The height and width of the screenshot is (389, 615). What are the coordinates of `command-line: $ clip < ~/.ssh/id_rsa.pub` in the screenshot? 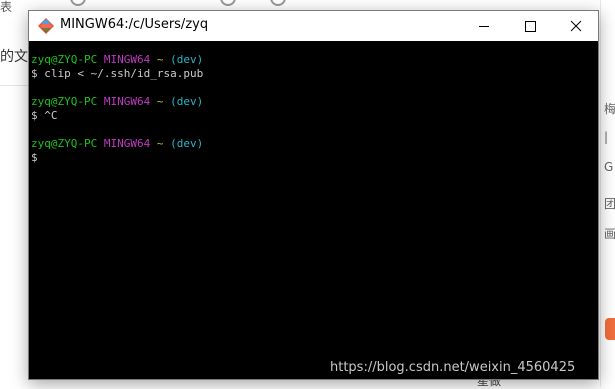 It's located at (117, 73).